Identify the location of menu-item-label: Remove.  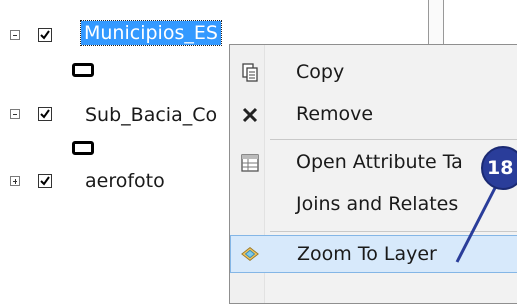
(335, 114).